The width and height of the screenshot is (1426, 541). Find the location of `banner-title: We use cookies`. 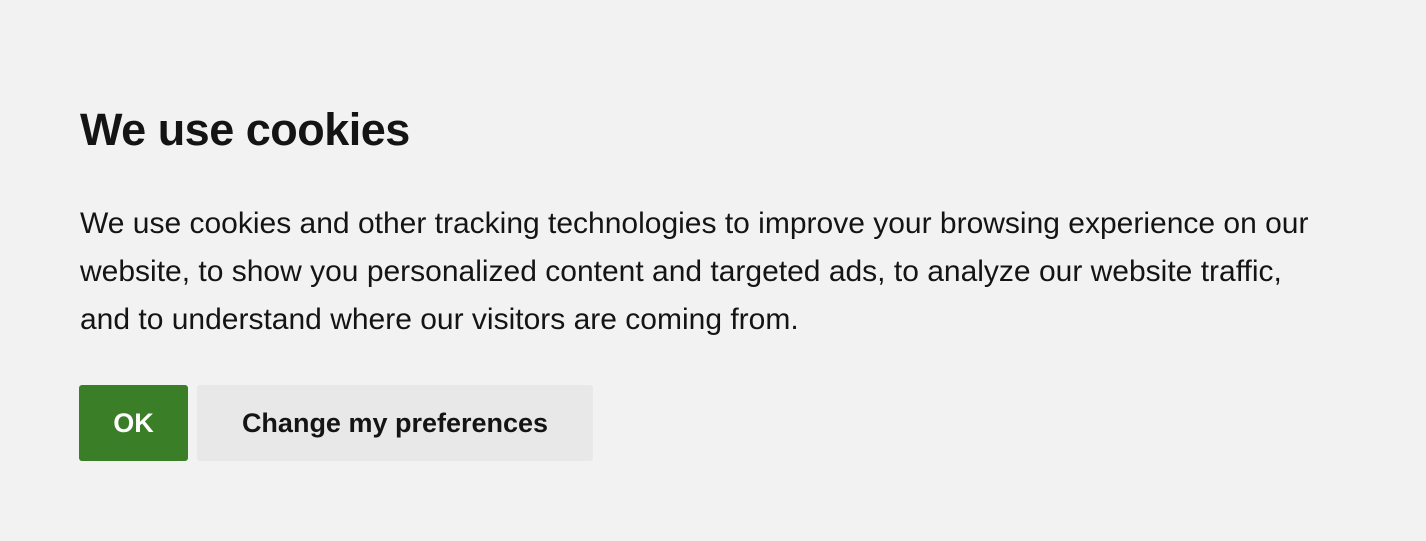

banner-title: We use cookies is located at coordinates (245, 129).